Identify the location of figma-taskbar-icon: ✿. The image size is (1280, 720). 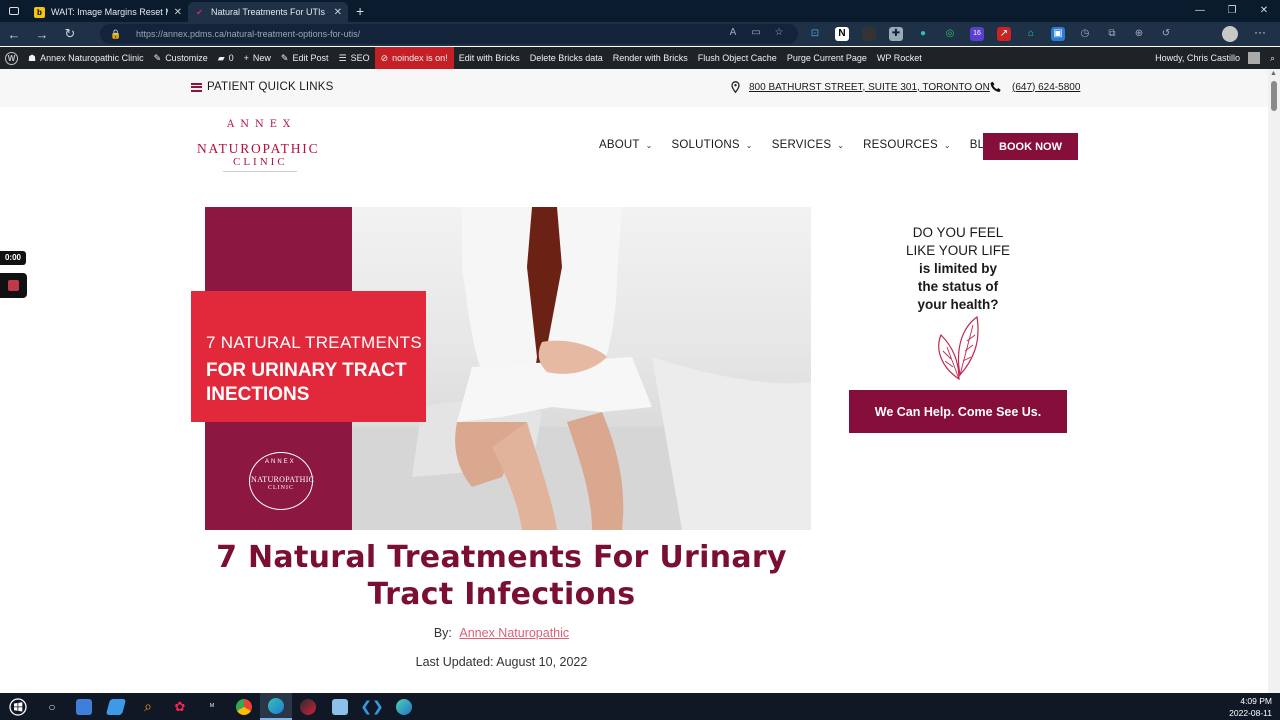
(180, 706).